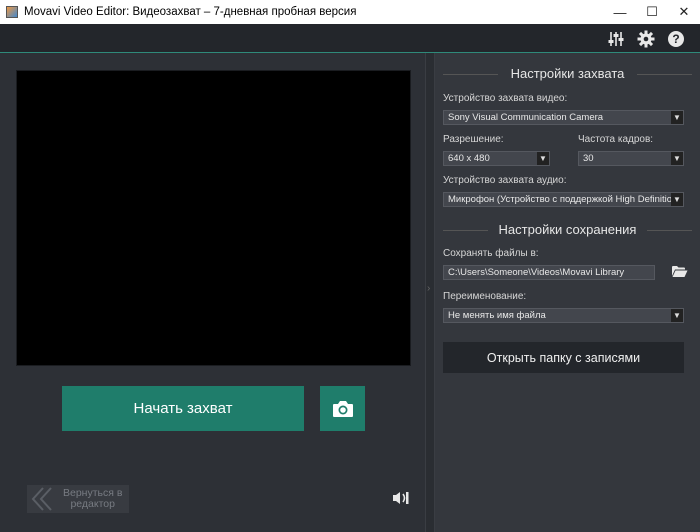 The image size is (700, 532). What do you see at coordinates (496, 158) in the screenshot?
I see `resolution-select: 640 x 480 ▼` at bounding box center [496, 158].